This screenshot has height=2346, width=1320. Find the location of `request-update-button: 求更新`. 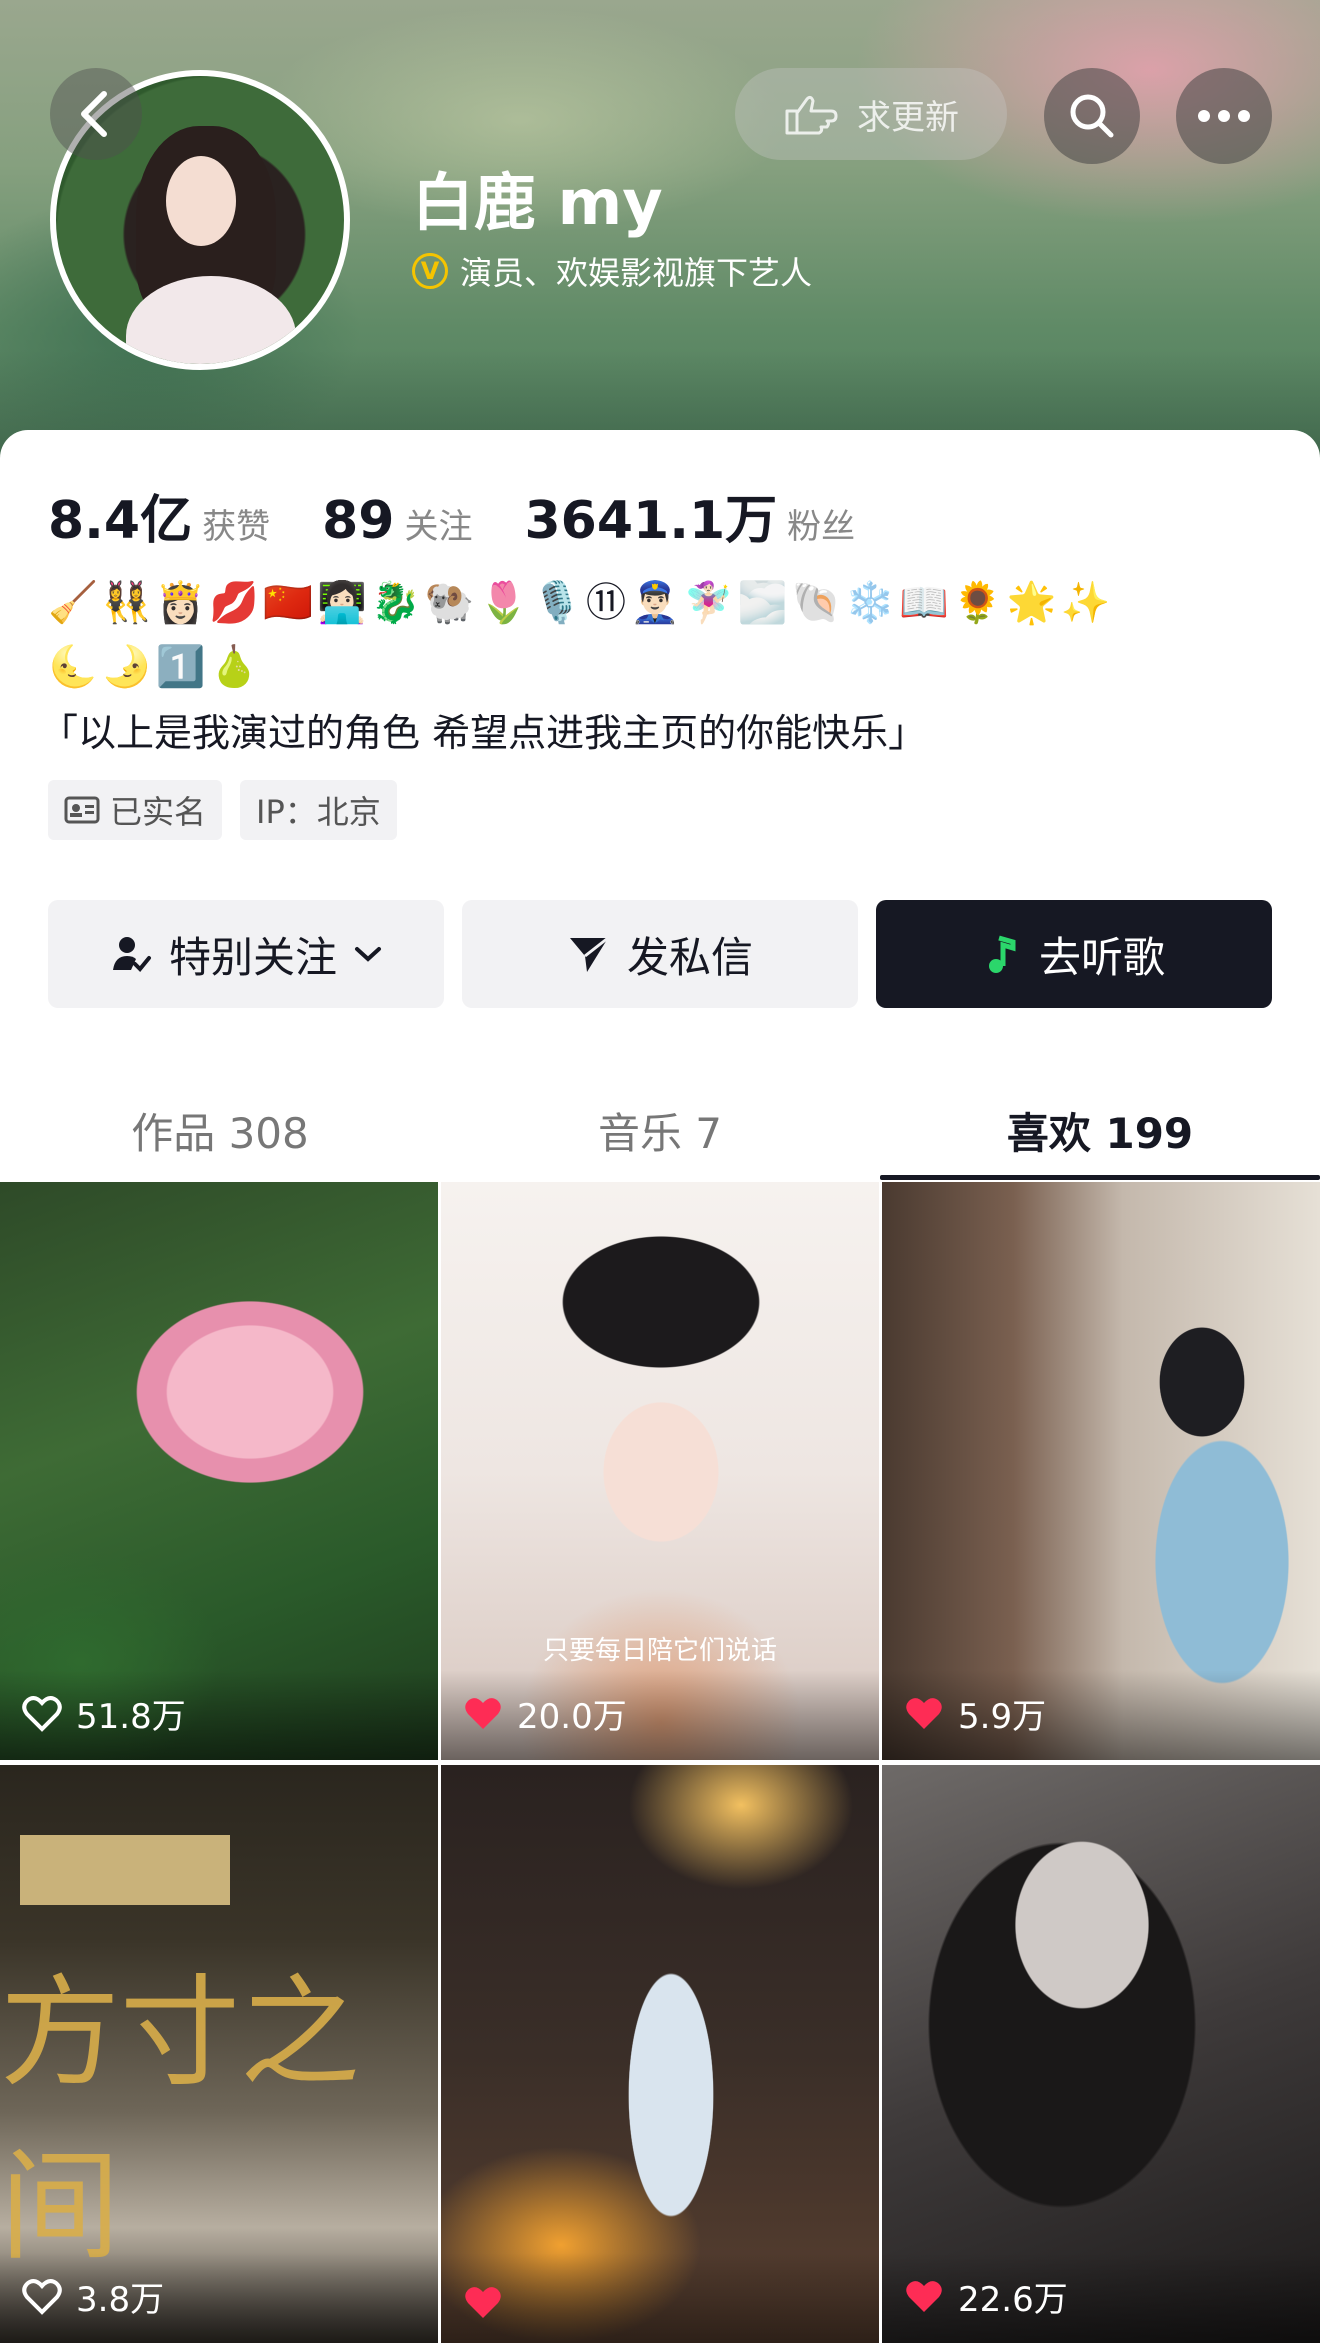

request-update-button: 求更新 is located at coordinates (871, 114).